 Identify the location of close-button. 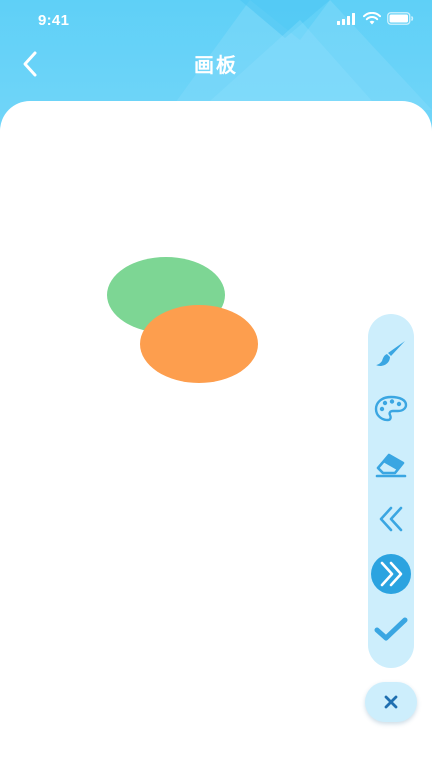
(391, 702).